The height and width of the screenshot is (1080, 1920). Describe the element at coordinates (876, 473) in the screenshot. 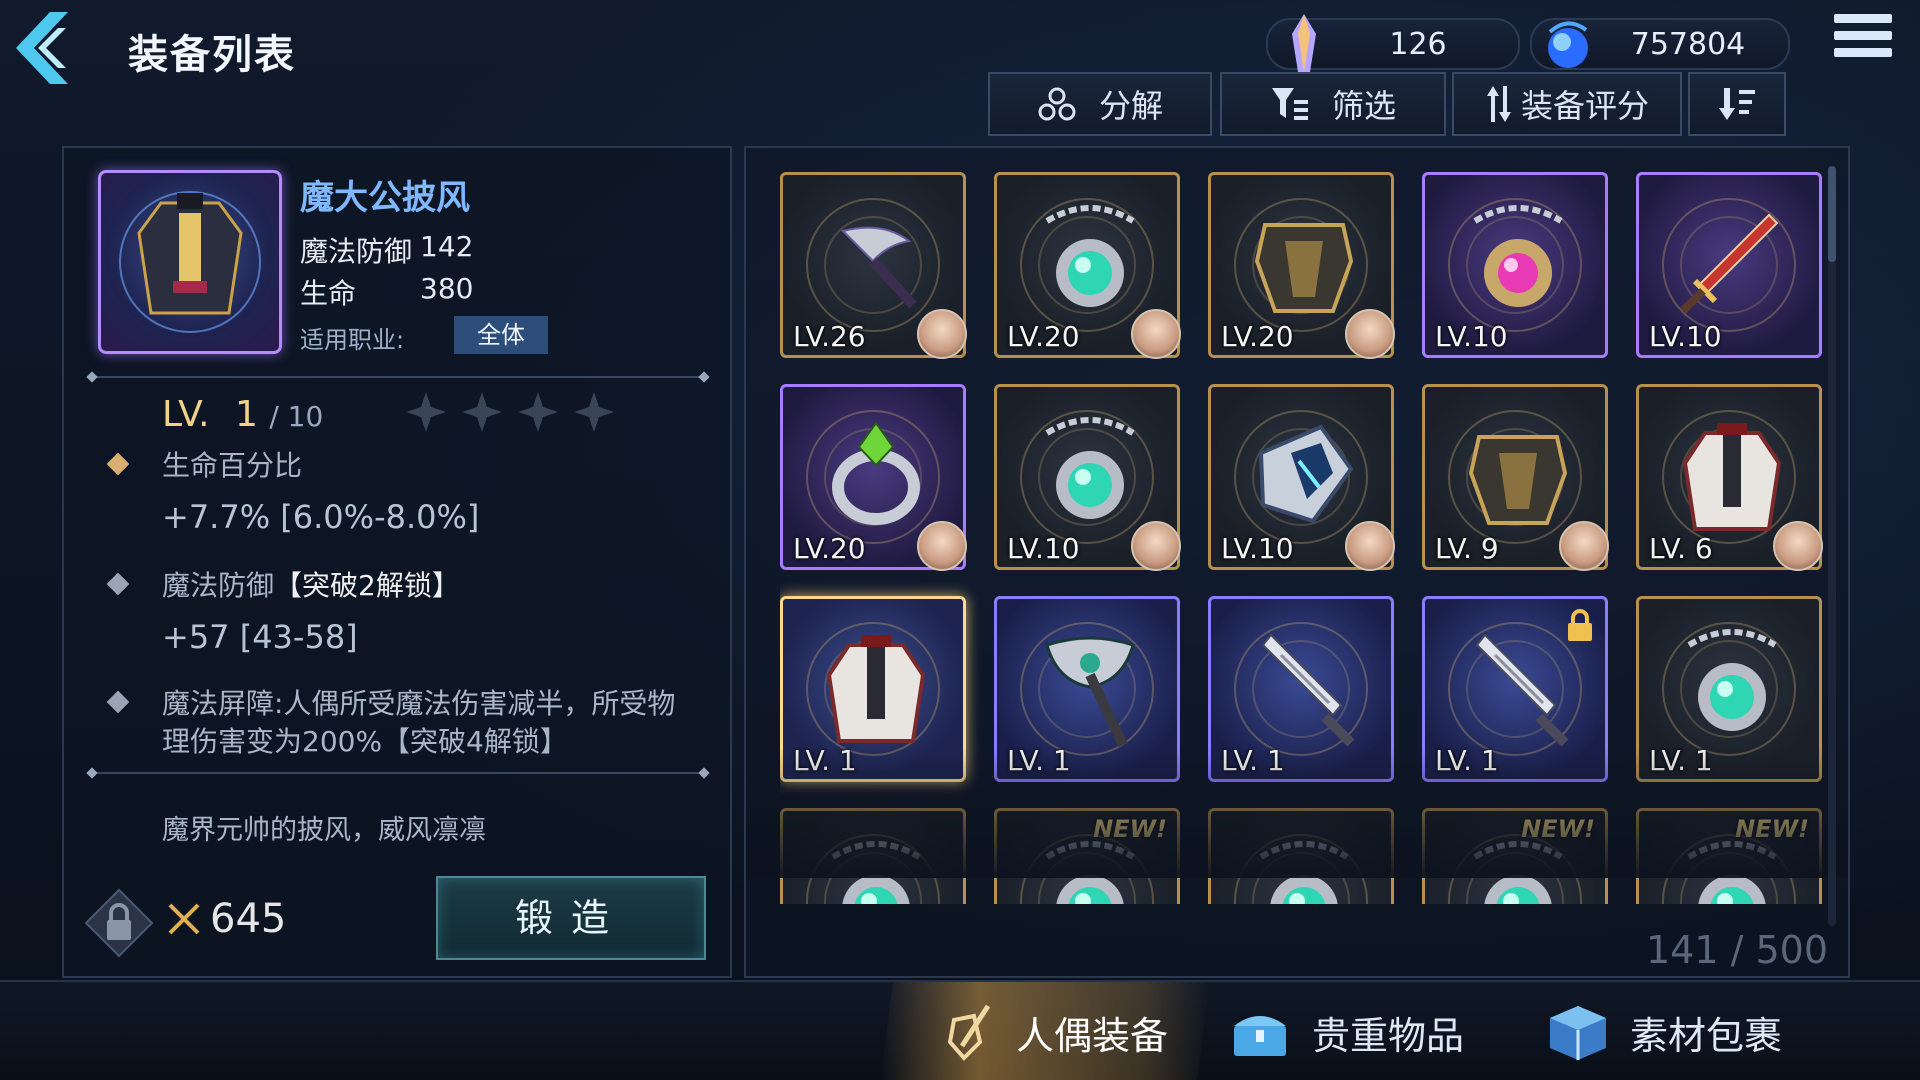

I see `ring-icon` at that location.